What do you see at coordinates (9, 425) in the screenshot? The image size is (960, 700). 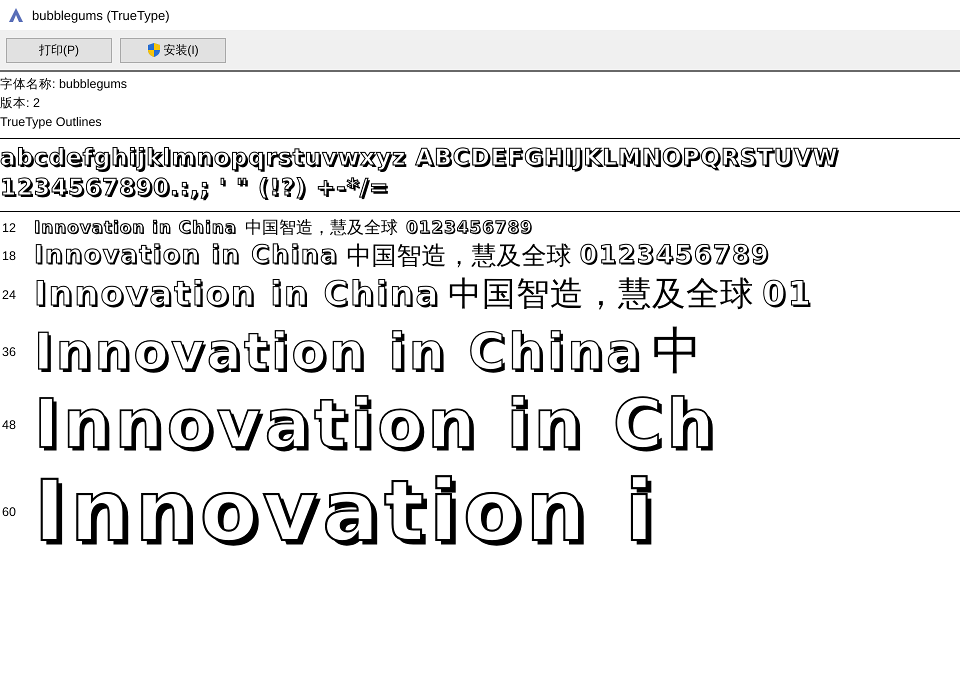 I see `point-size-label: 48` at bounding box center [9, 425].